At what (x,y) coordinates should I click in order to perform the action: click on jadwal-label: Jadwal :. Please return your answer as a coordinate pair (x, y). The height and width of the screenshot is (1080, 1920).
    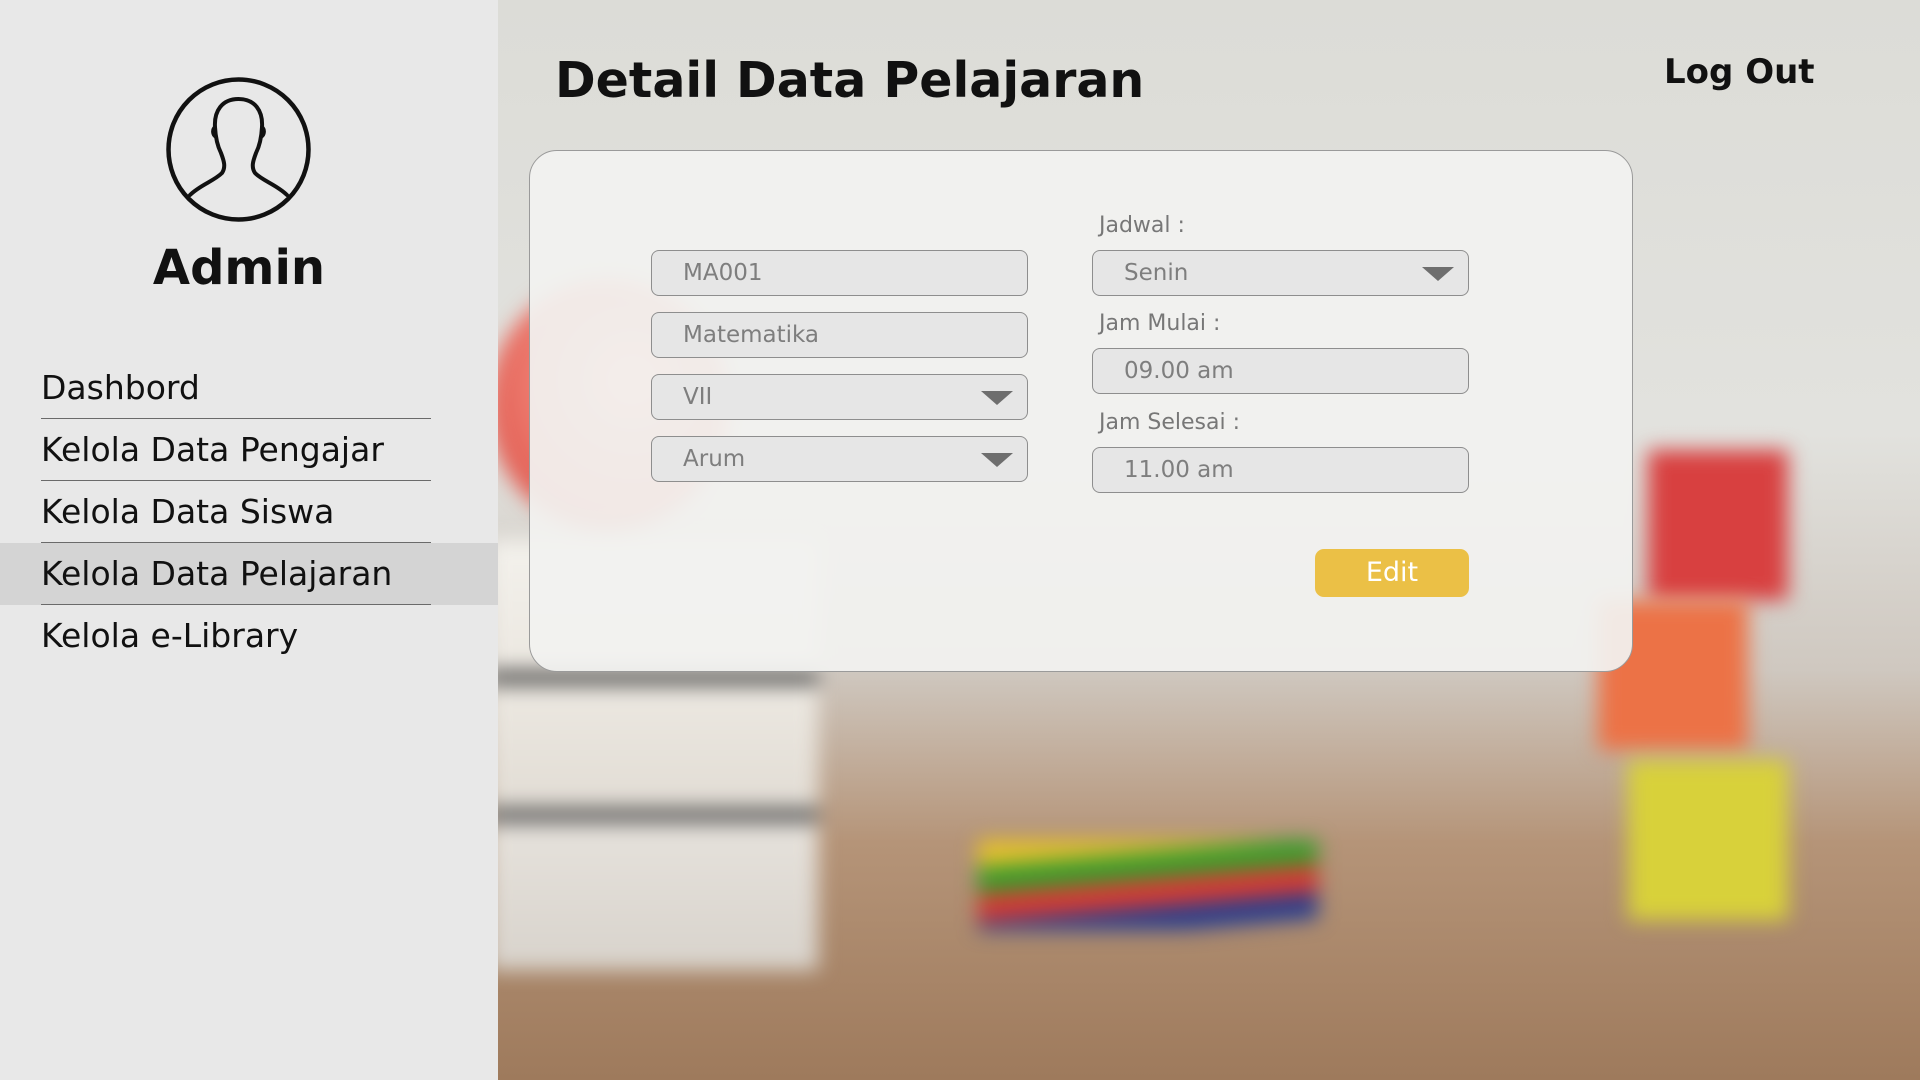
    Looking at the image, I should click on (1142, 225).